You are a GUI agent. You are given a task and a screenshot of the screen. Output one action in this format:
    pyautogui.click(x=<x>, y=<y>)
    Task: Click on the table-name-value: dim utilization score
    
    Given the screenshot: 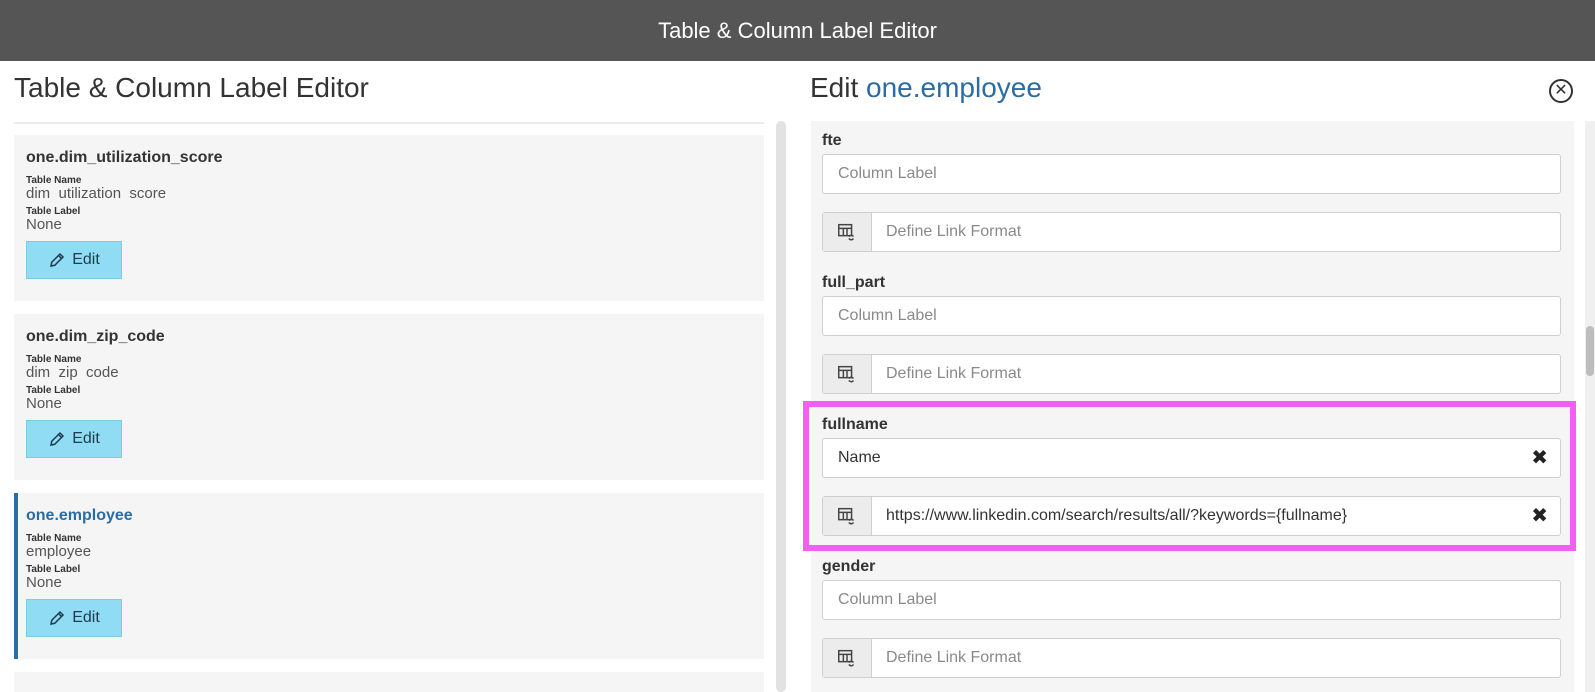 What is the action you would take?
    pyautogui.click(x=96, y=193)
    